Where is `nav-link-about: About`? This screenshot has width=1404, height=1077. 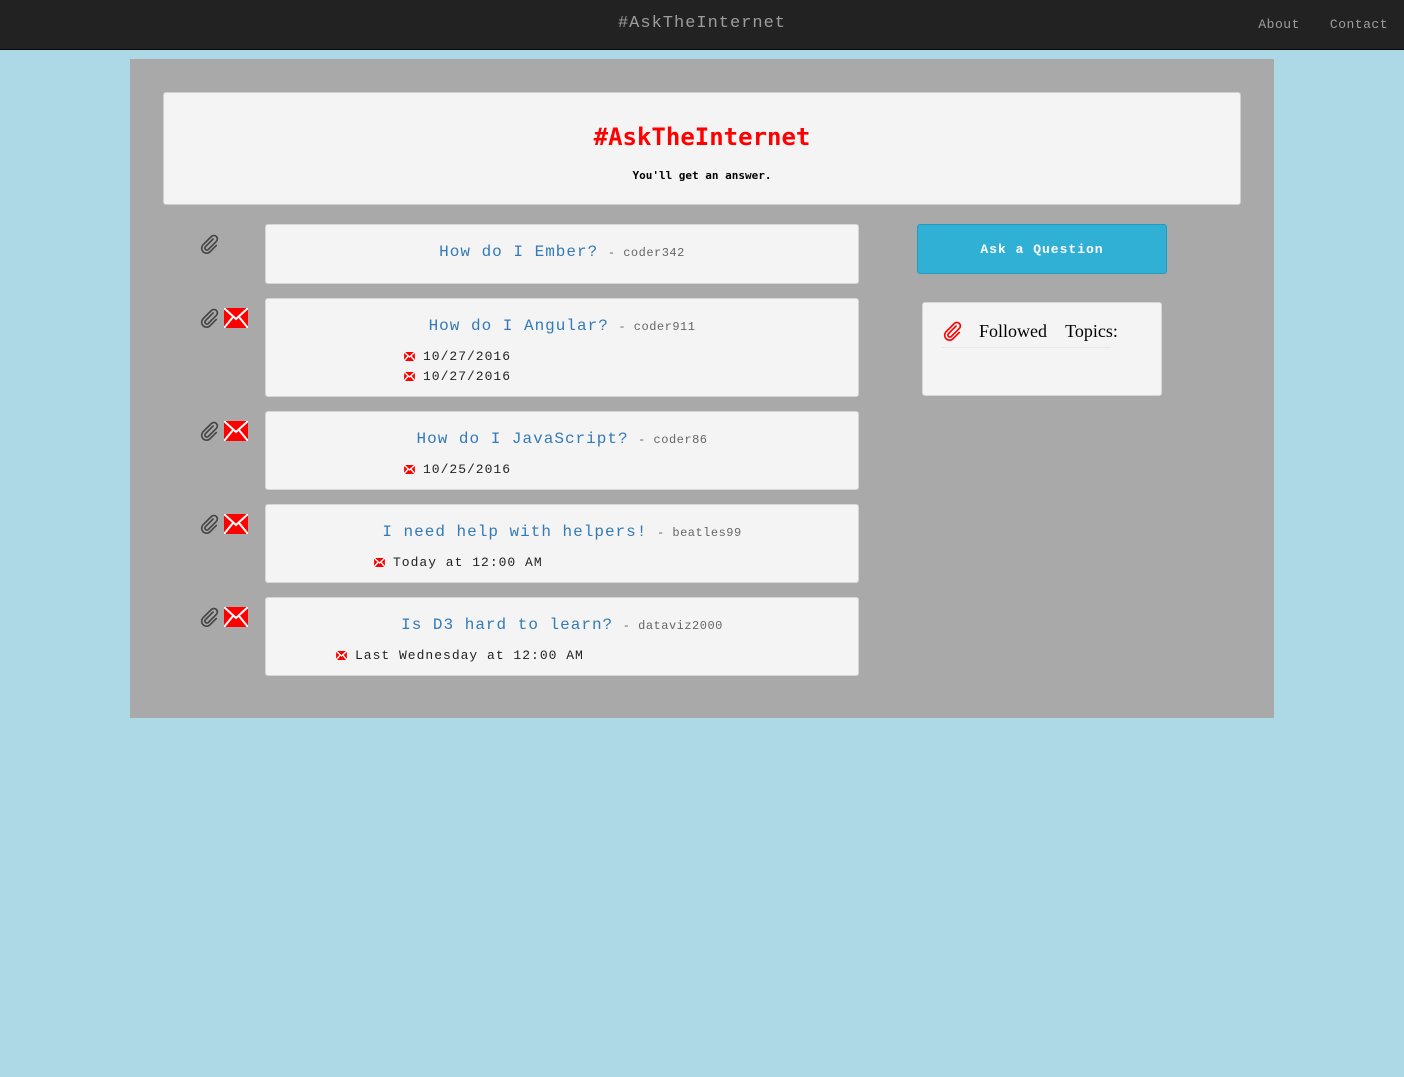 nav-link-about: About is located at coordinates (1279, 24).